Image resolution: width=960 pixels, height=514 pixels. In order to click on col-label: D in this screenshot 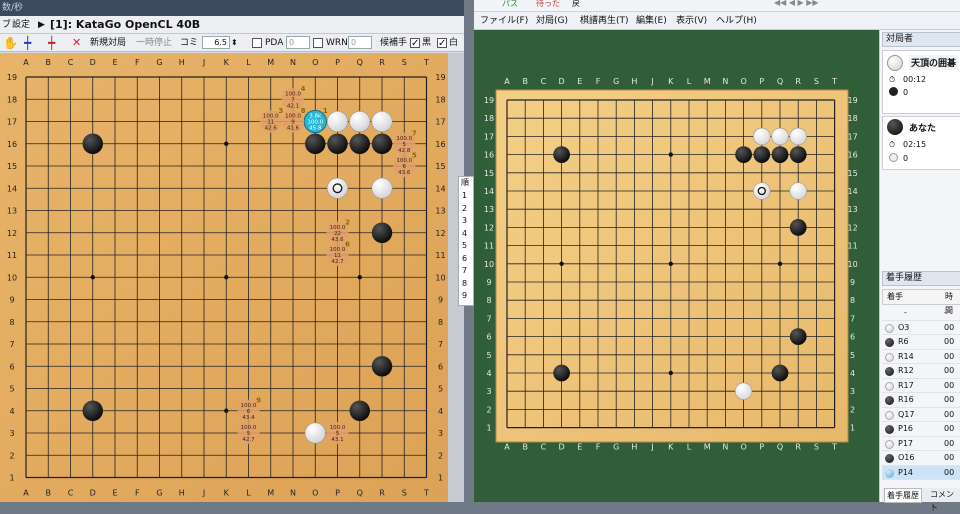, I will do `click(93, 493)`.